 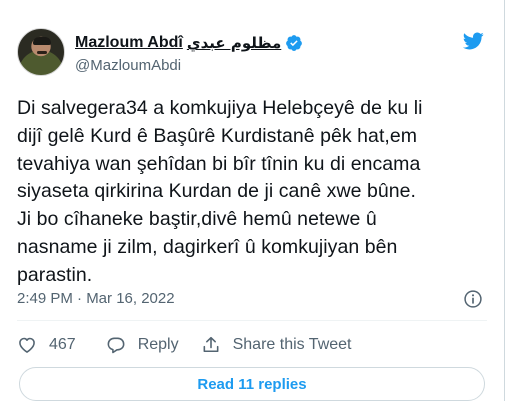 I want to click on share-icon, so click(x=211, y=344).